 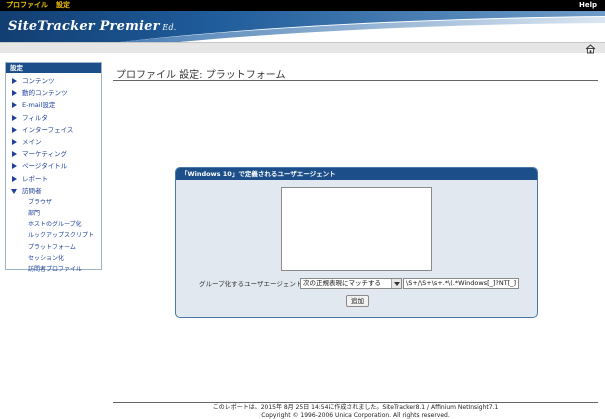 What do you see at coordinates (302, 5) in the screenshot?
I see `top-menu-bar: プロファイル 設定 Help` at bounding box center [302, 5].